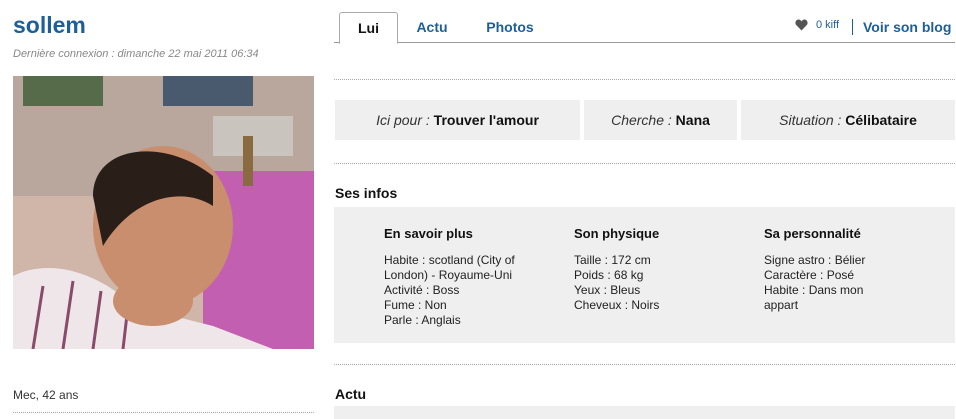  What do you see at coordinates (351, 394) in the screenshot?
I see `actu-heading: Actu` at bounding box center [351, 394].